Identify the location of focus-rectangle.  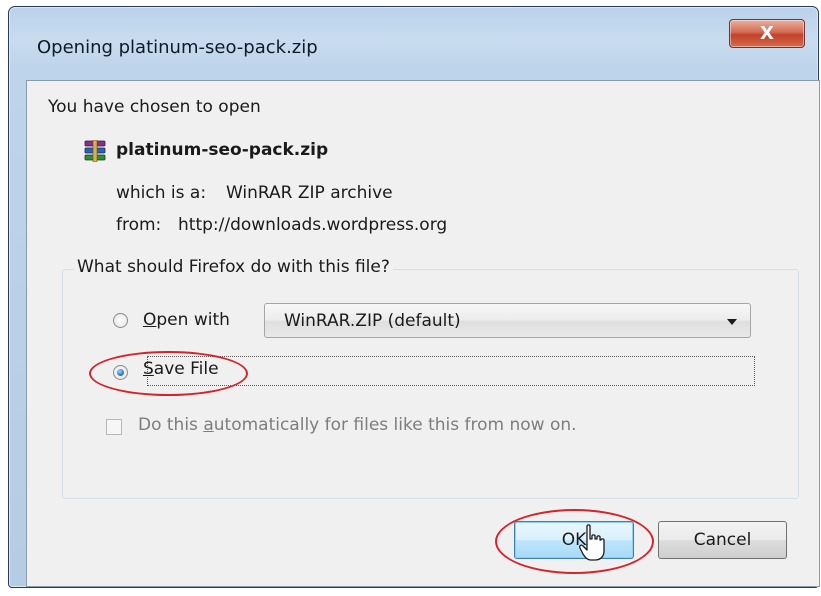
(451, 371).